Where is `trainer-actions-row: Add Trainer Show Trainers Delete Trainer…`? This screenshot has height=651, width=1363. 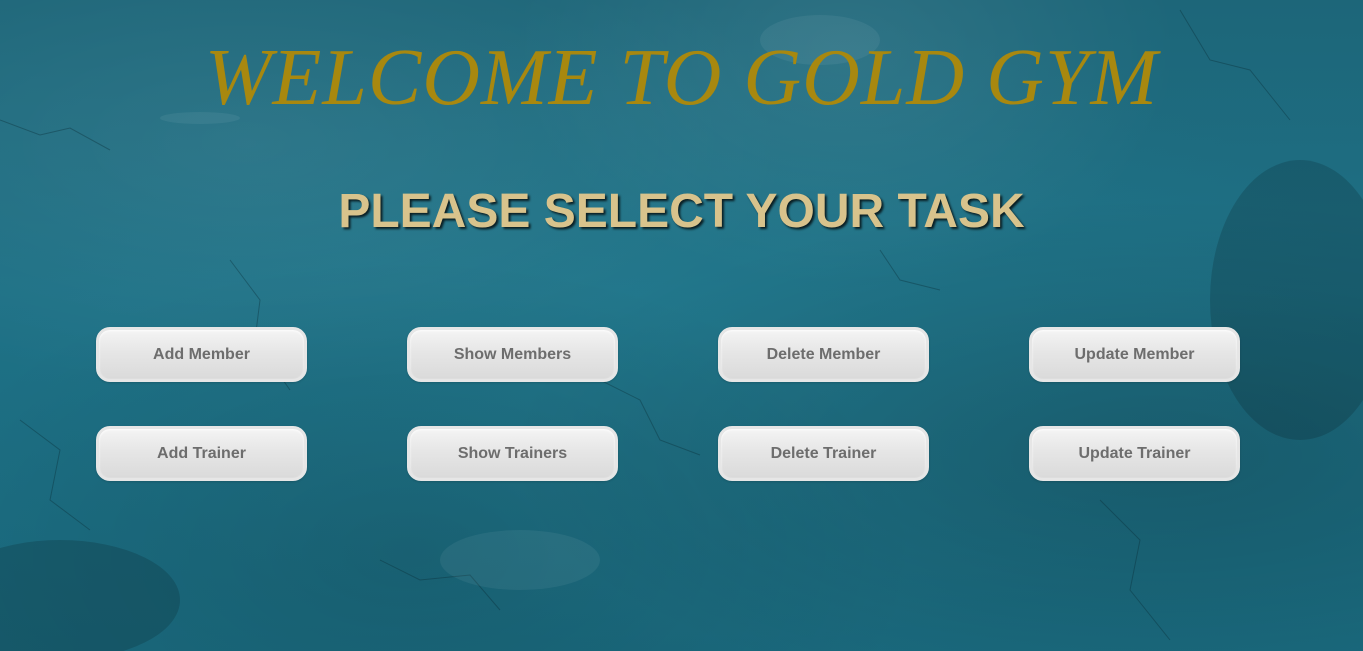 trainer-actions-row: Add Trainer Show Trainers Delete Trainer… is located at coordinates (668, 453).